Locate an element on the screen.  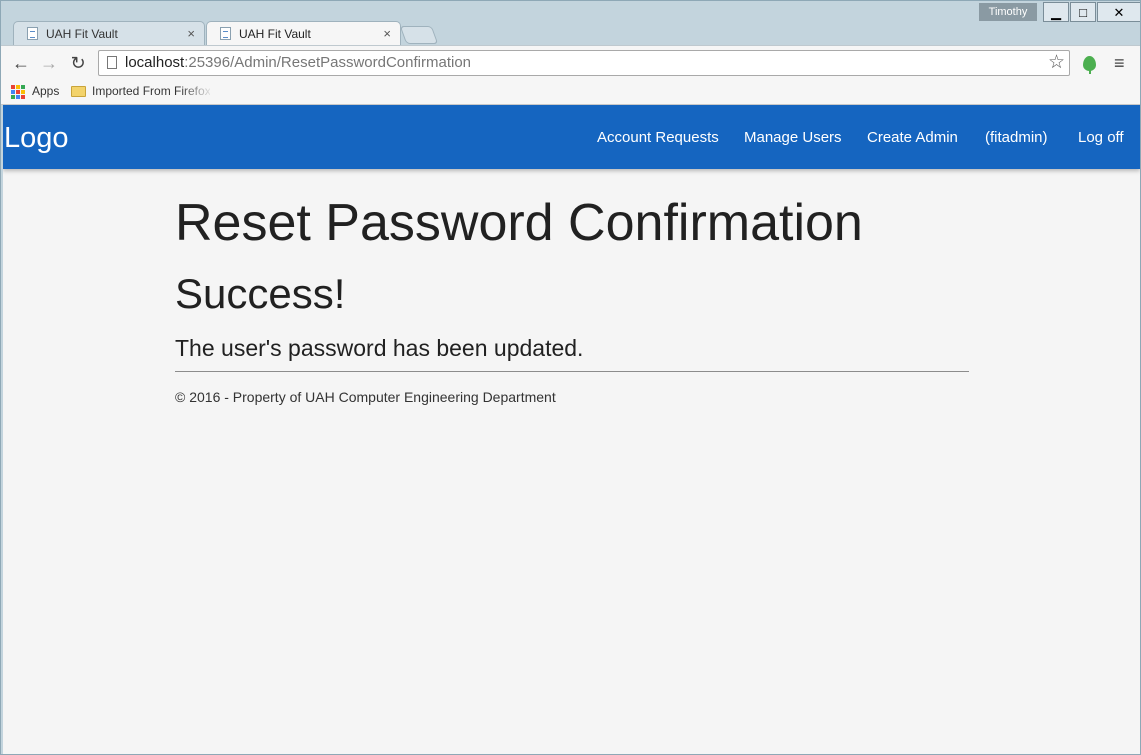
bookmark-apps: Apps is located at coordinates (45, 91).